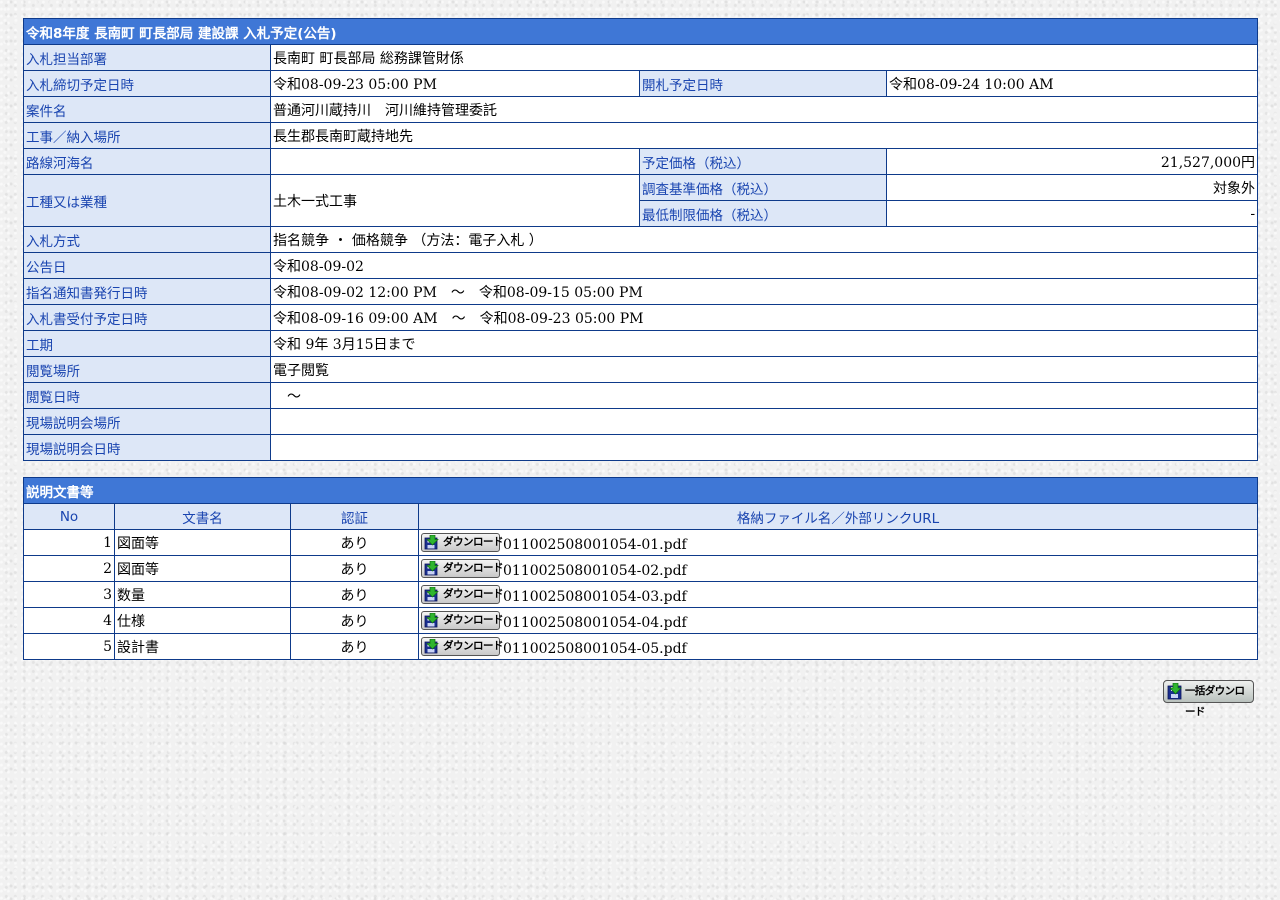 Image resolution: width=1280 pixels, height=900 pixels. Describe the element at coordinates (69, 620) in the screenshot. I see `document-no: 4` at that location.